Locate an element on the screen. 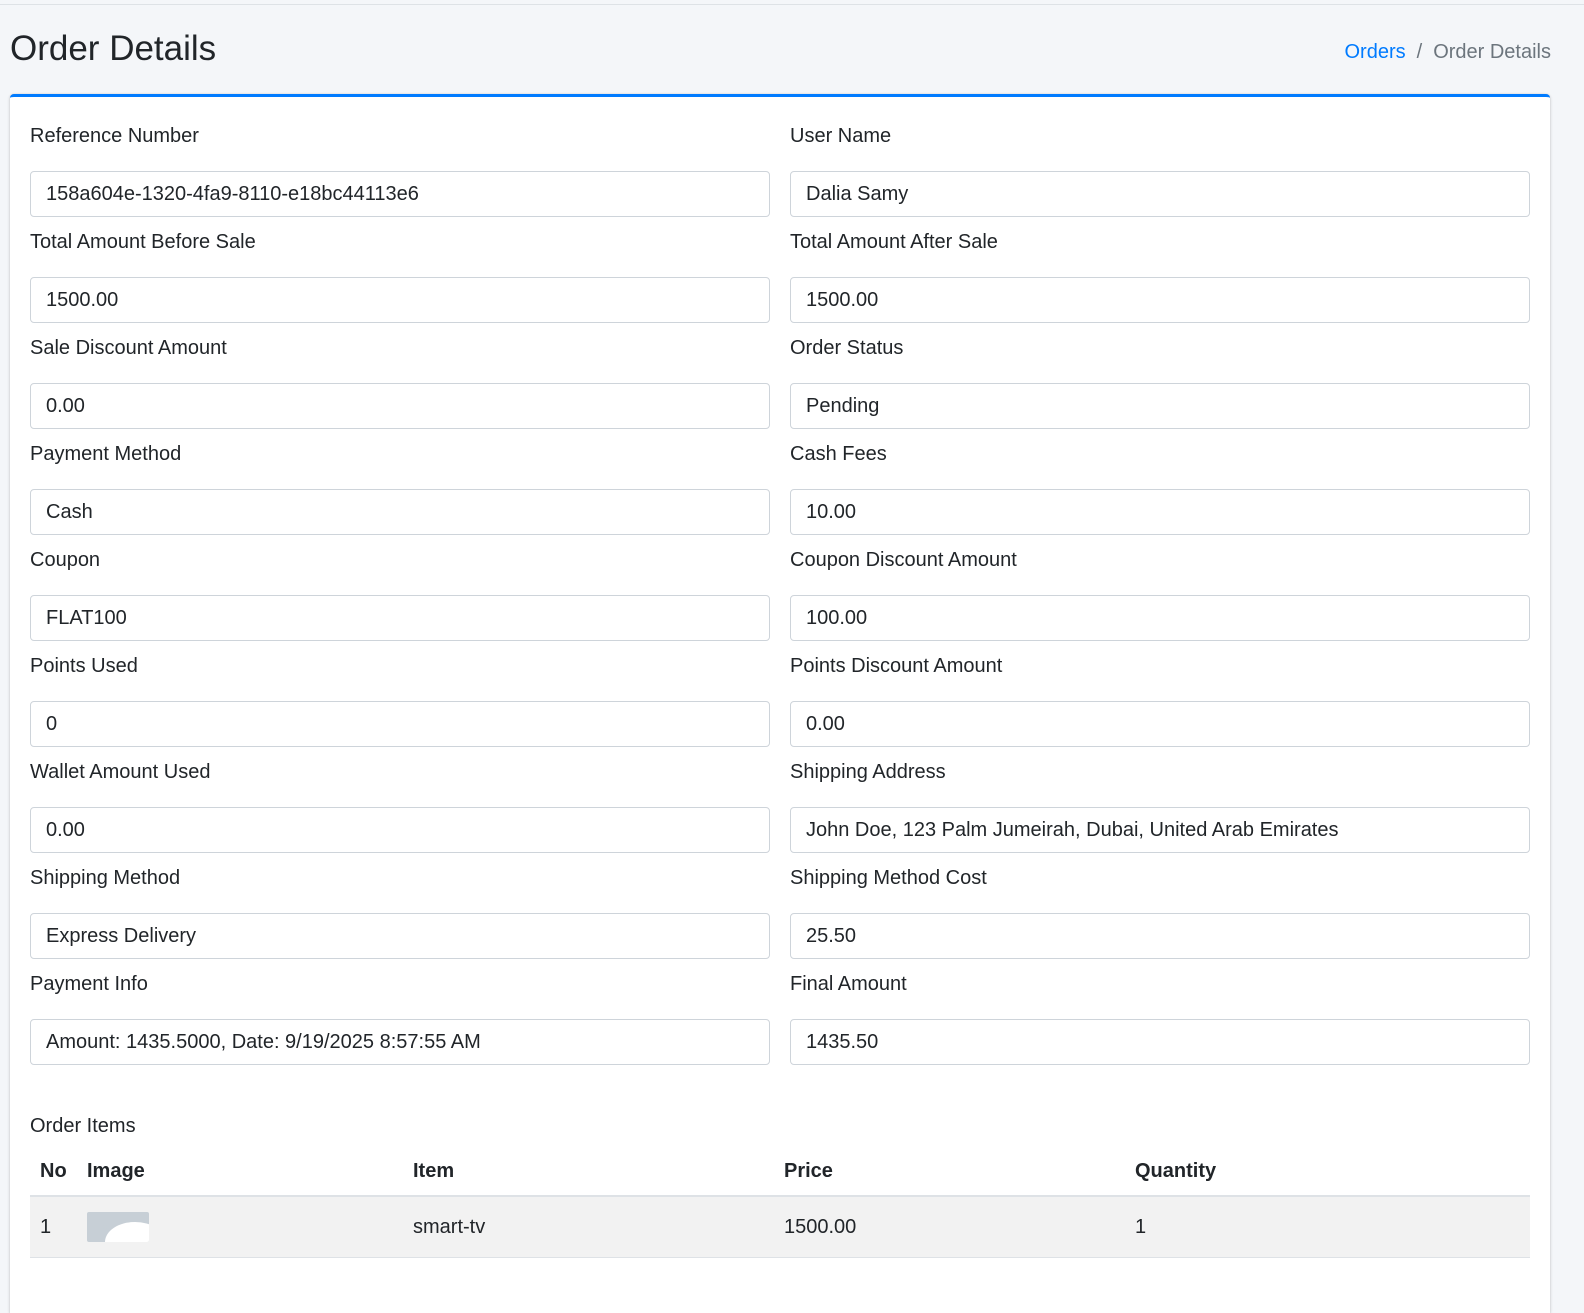  shipping-cost-label: Shipping Method Cost is located at coordinates (888, 878).